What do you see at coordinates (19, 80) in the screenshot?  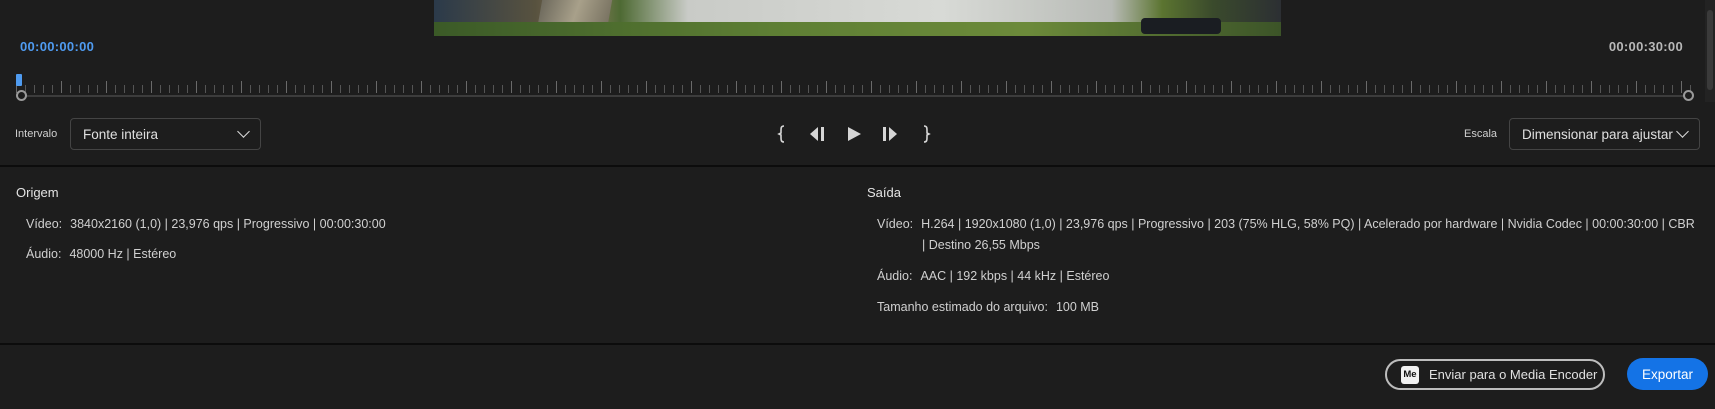 I see `playhead` at bounding box center [19, 80].